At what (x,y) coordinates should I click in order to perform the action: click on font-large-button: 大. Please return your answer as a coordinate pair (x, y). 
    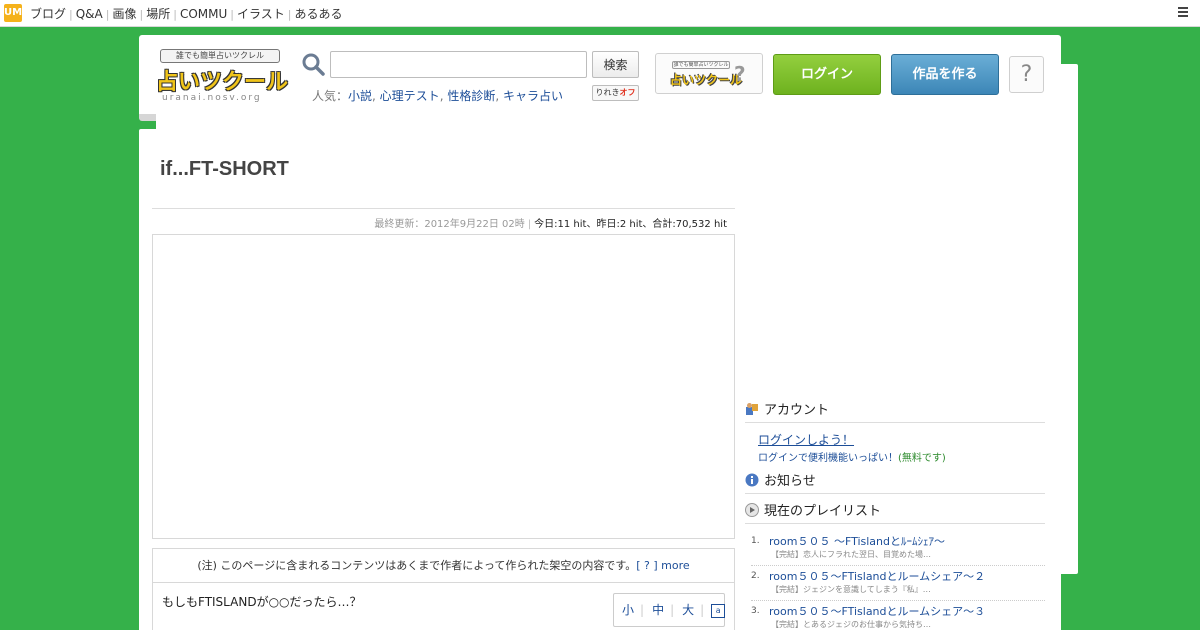
    Looking at the image, I should click on (688, 610).